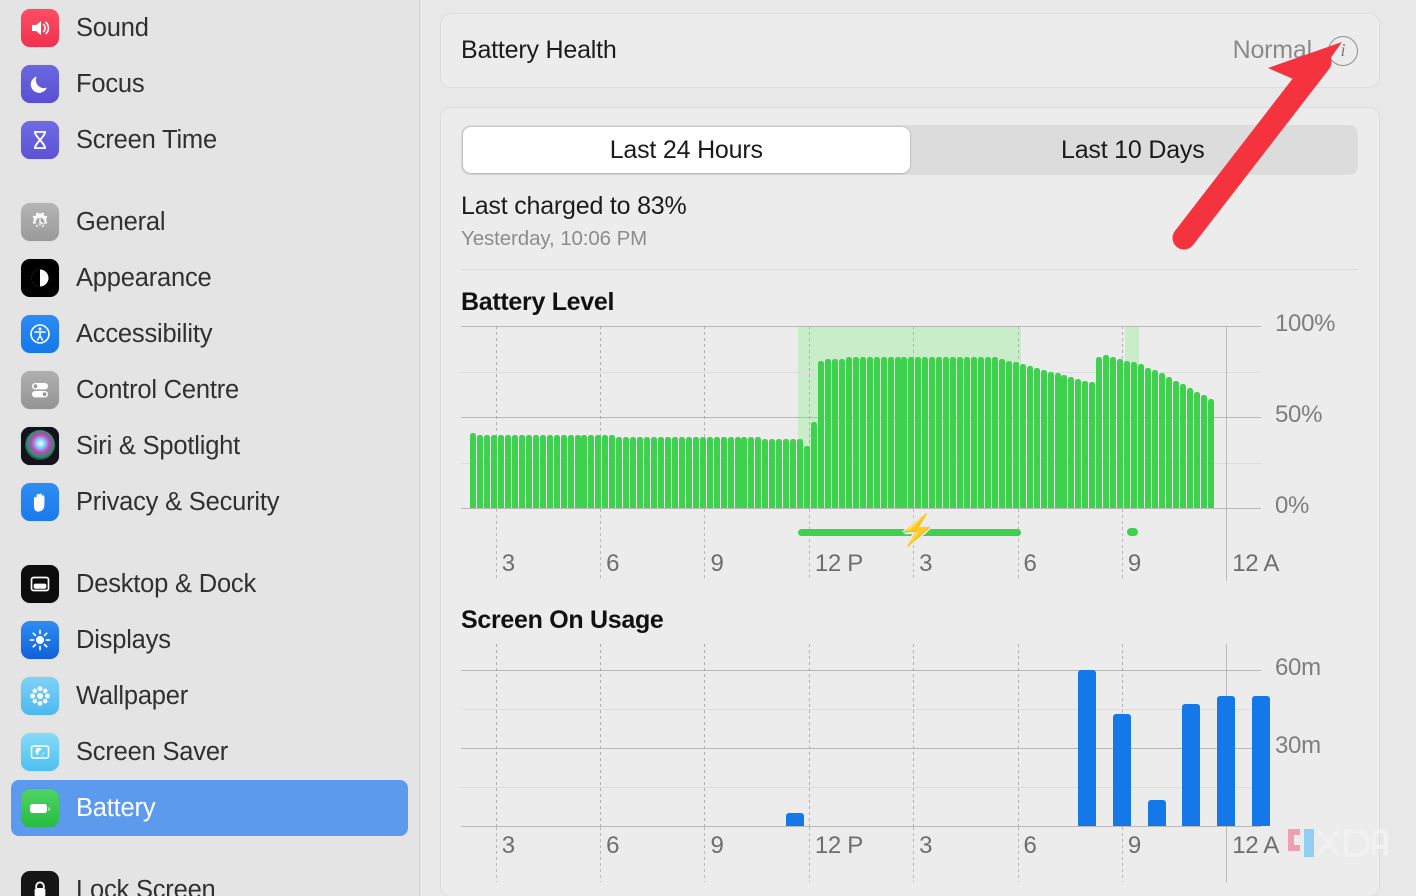 The image size is (1416, 896). I want to click on y-tick-label: 30m, so click(1298, 745).